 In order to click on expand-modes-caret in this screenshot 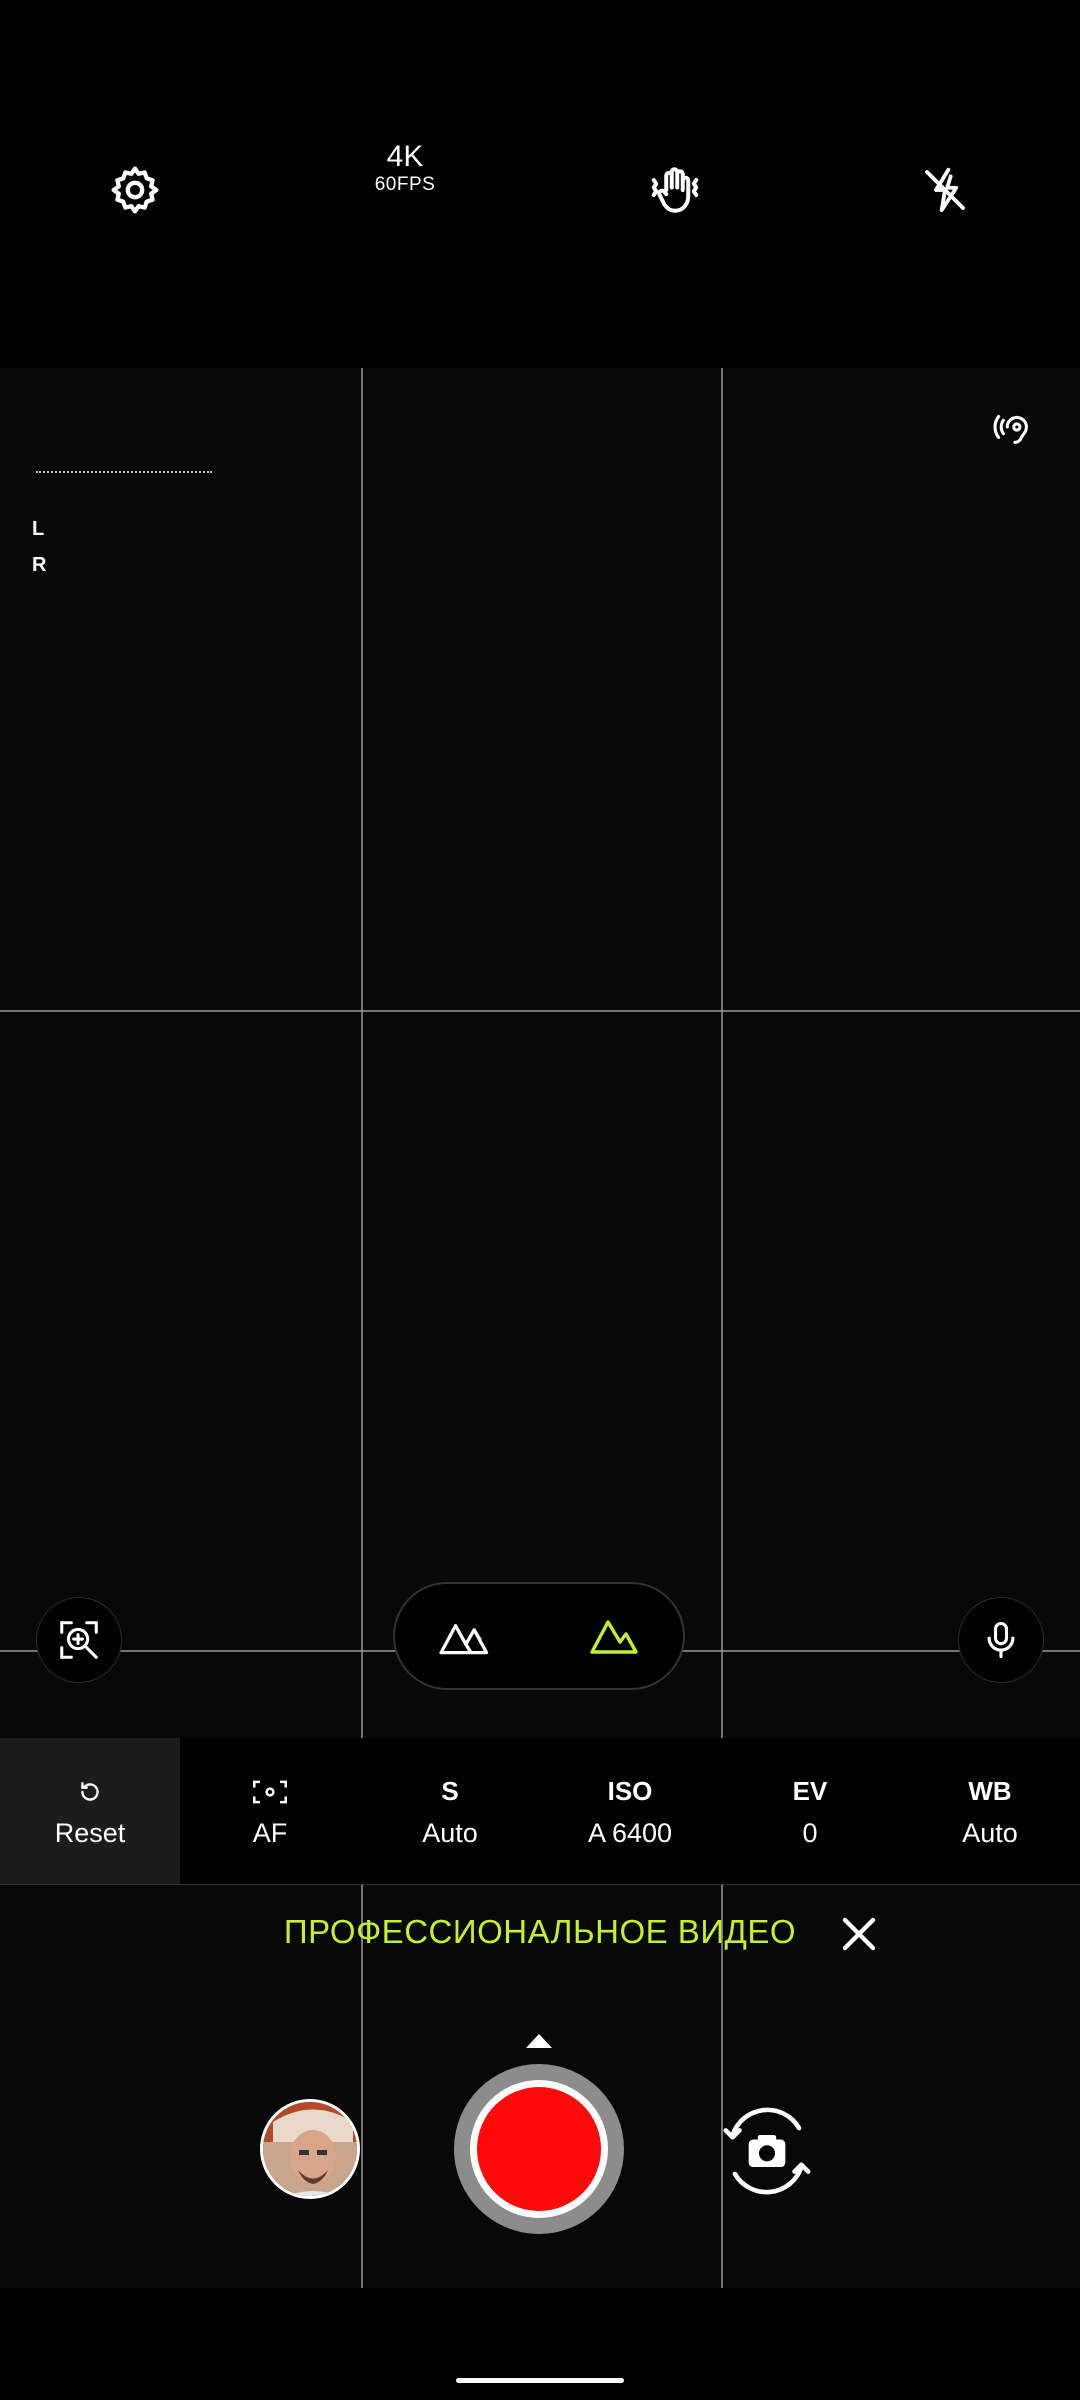, I will do `click(539, 2041)`.